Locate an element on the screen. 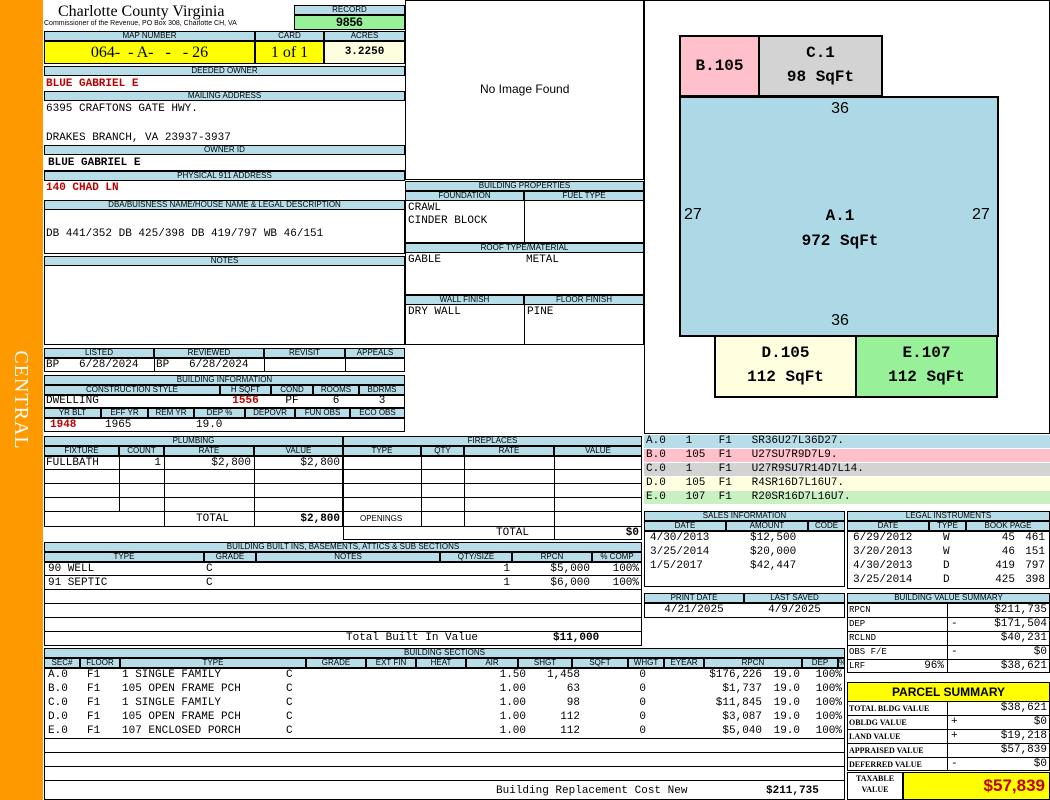 The height and width of the screenshot is (800, 1050). sketch-dim-bottom: 36 is located at coordinates (840, 320).